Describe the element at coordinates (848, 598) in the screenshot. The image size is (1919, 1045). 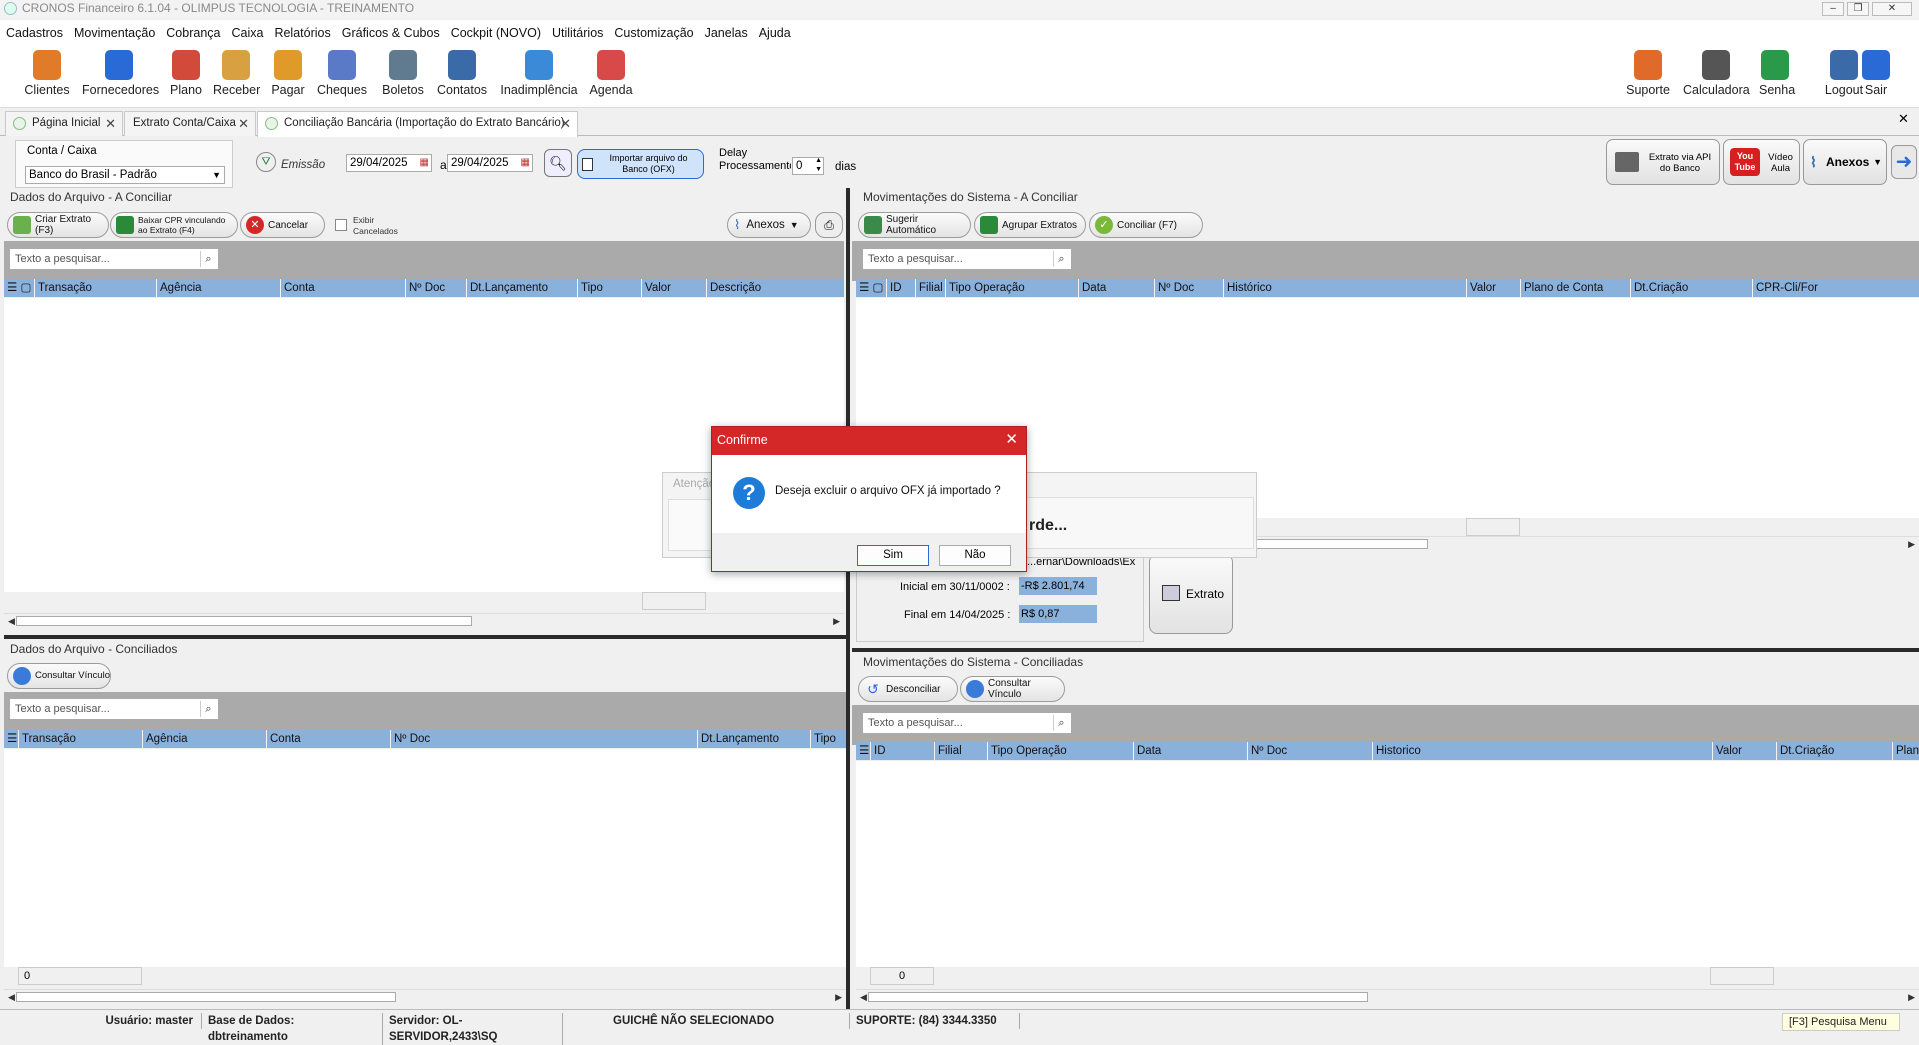
I see `vertical-splitter` at that location.